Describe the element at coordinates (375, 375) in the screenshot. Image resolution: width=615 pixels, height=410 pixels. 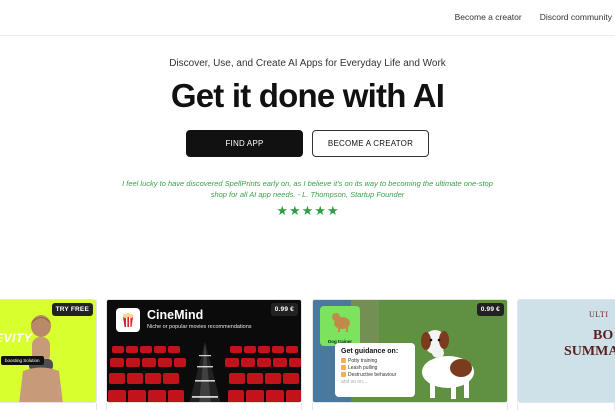
I see `guidance-item: Destructive behaviour` at that location.